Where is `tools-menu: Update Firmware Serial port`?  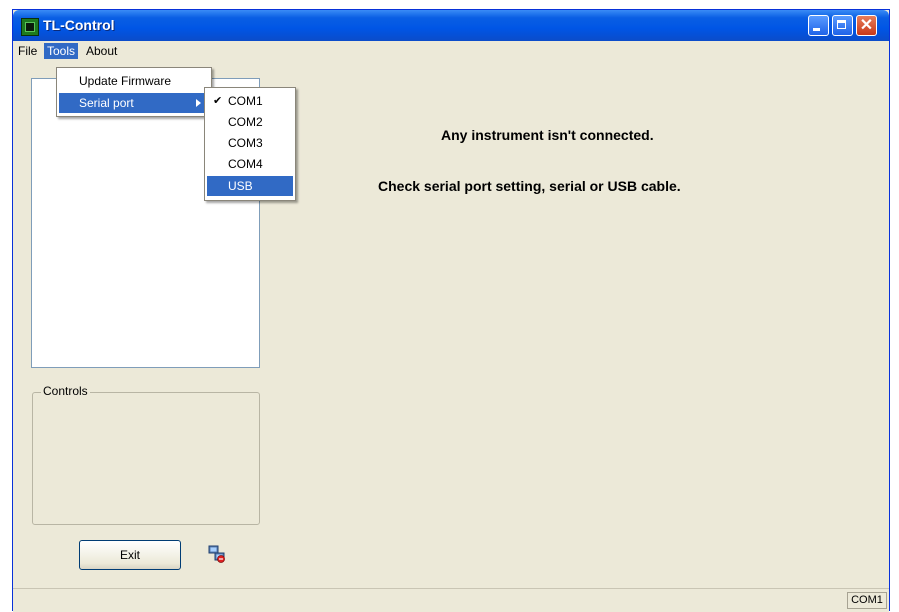
tools-menu: Update Firmware Serial port is located at coordinates (134, 92).